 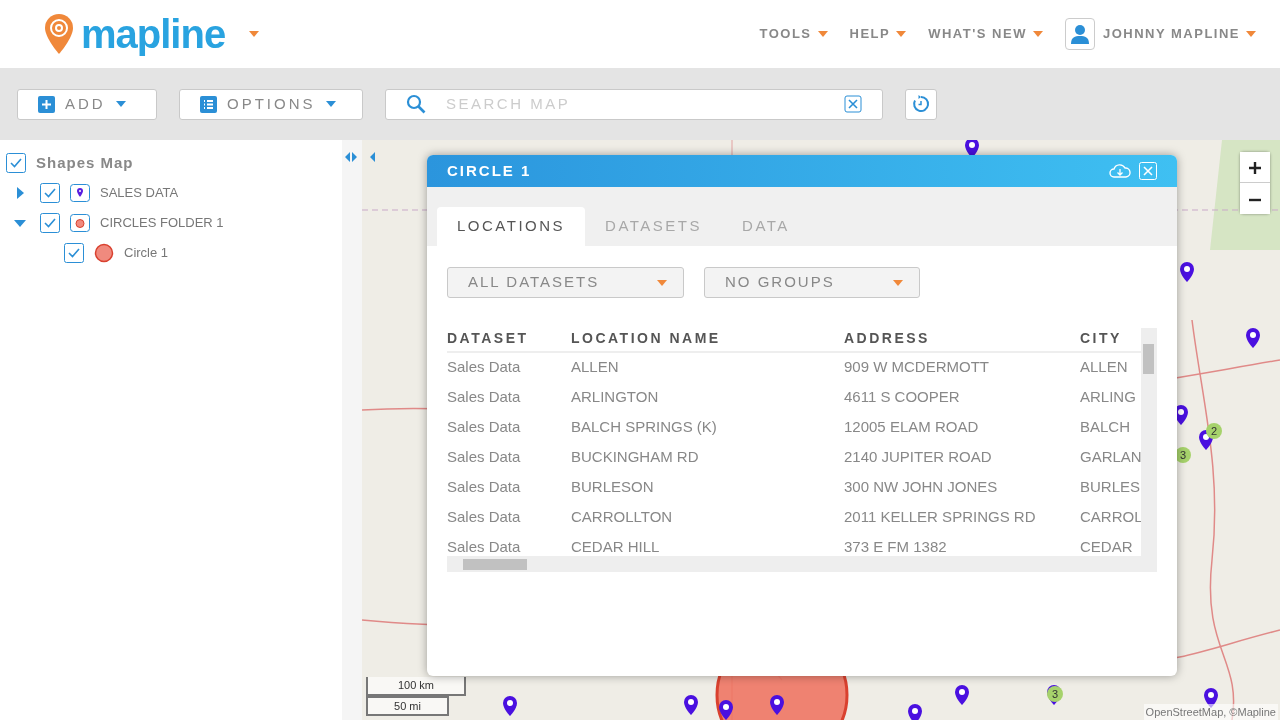 I want to click on menu-item: TOOLS, so click(x=793, y=34).